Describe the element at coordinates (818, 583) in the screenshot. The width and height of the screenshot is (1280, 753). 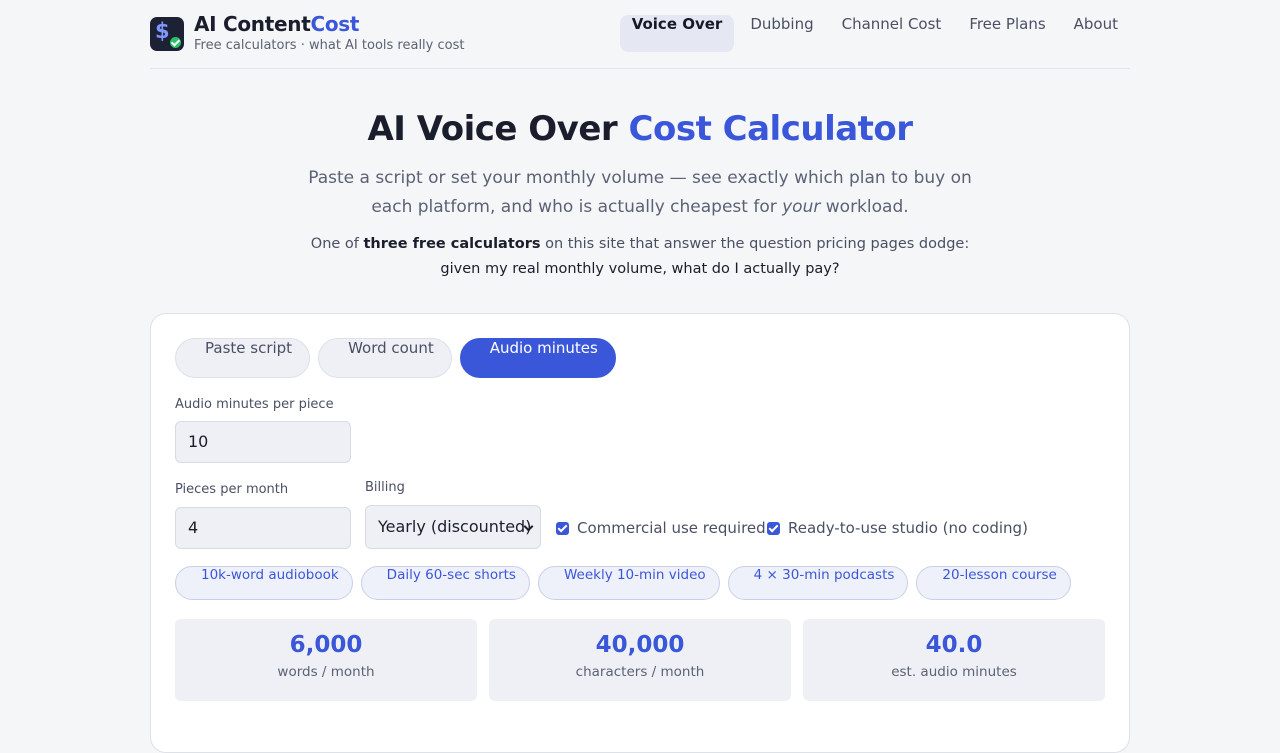
I see `preset-podcasts: 4 × 30-min podcasts` at that location.